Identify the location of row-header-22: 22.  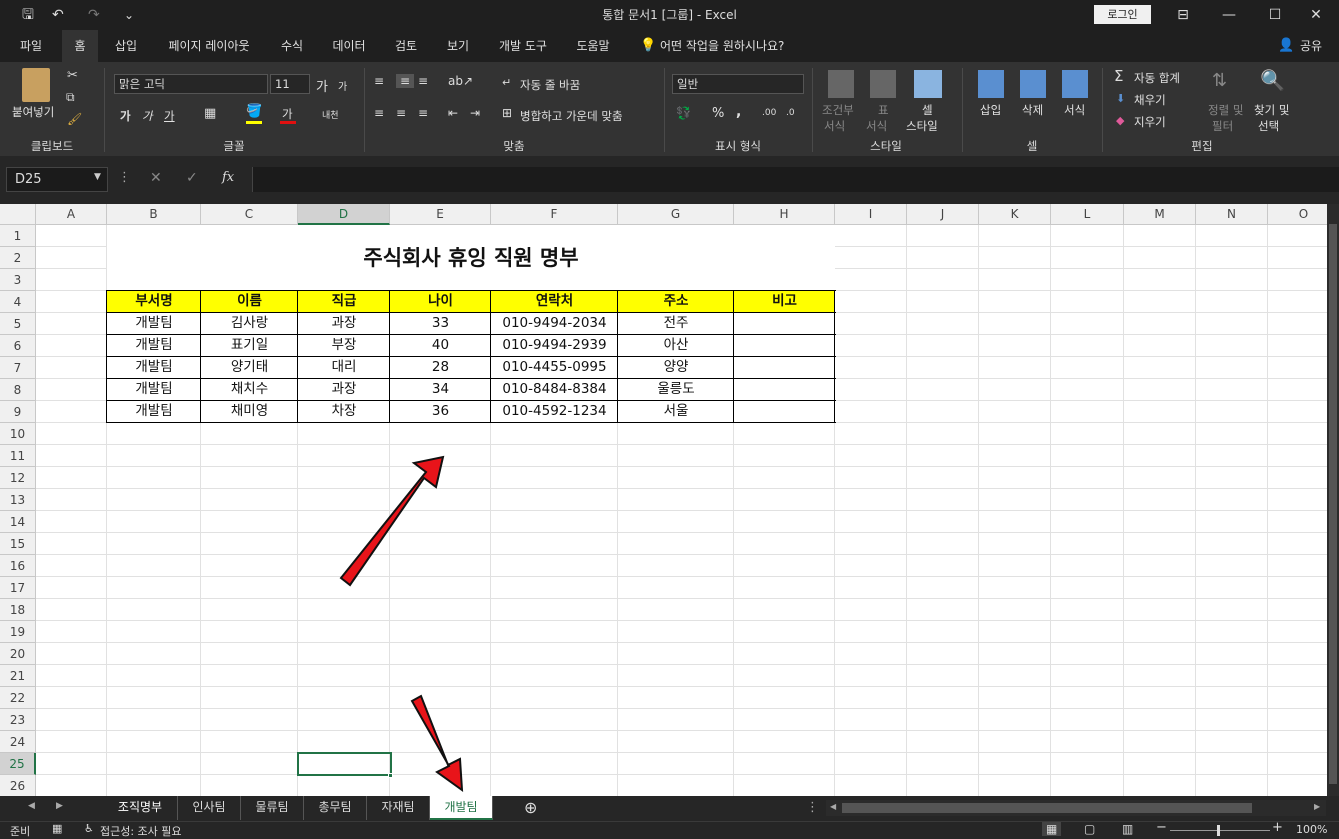
(18, 698).